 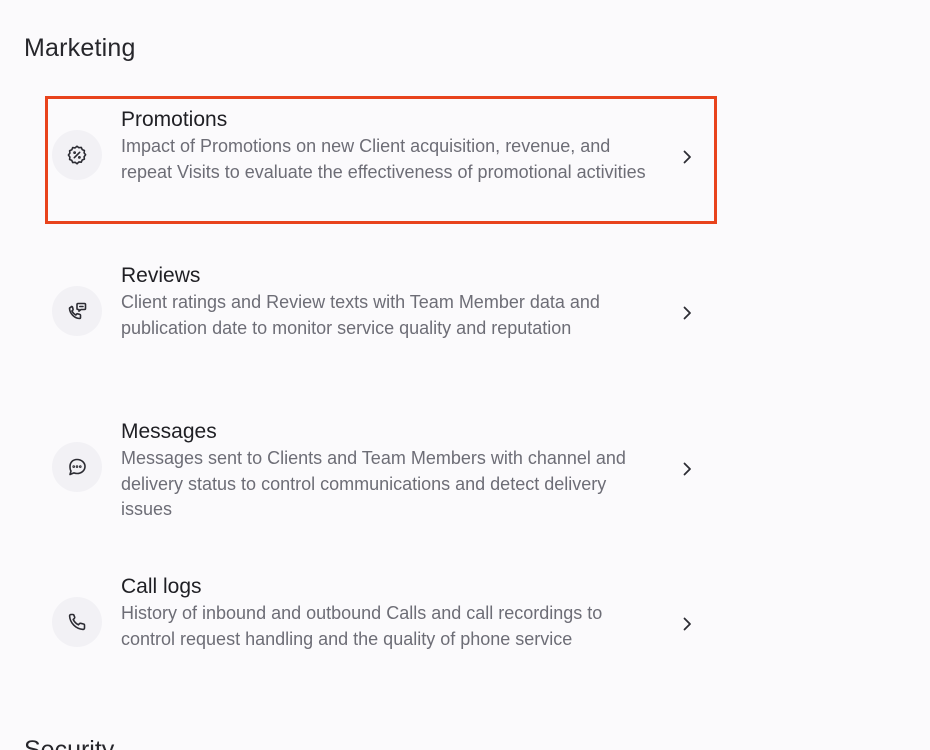 I want to click on item-title: Messages, so click(x=169, y=431).